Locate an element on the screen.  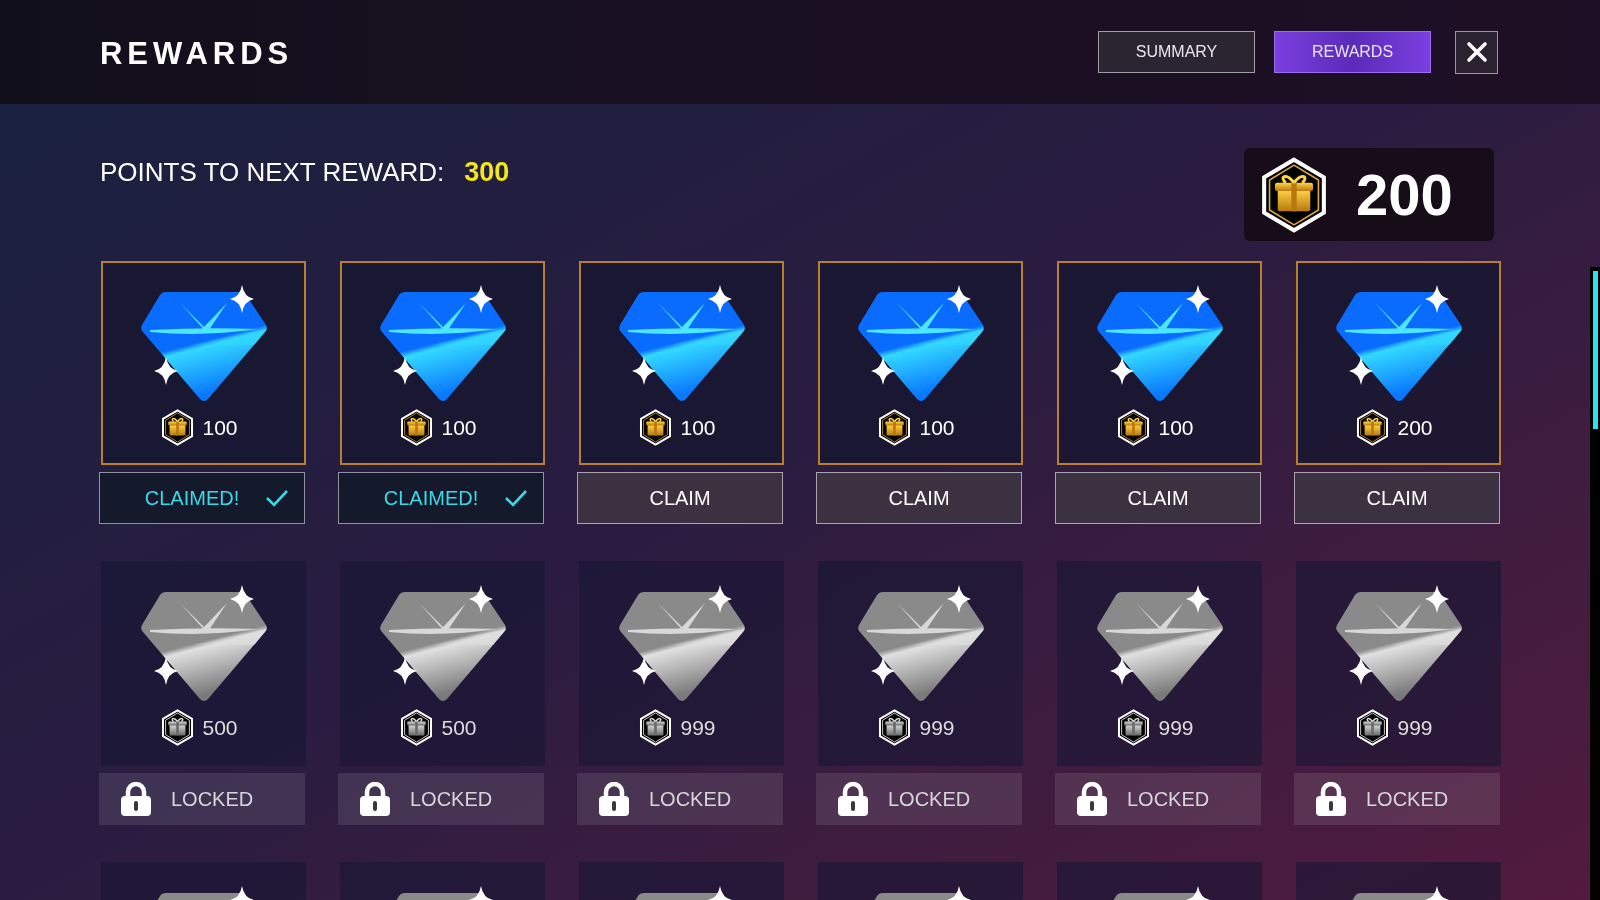
page-title: REWARDS is located at coordinates (197, 53).